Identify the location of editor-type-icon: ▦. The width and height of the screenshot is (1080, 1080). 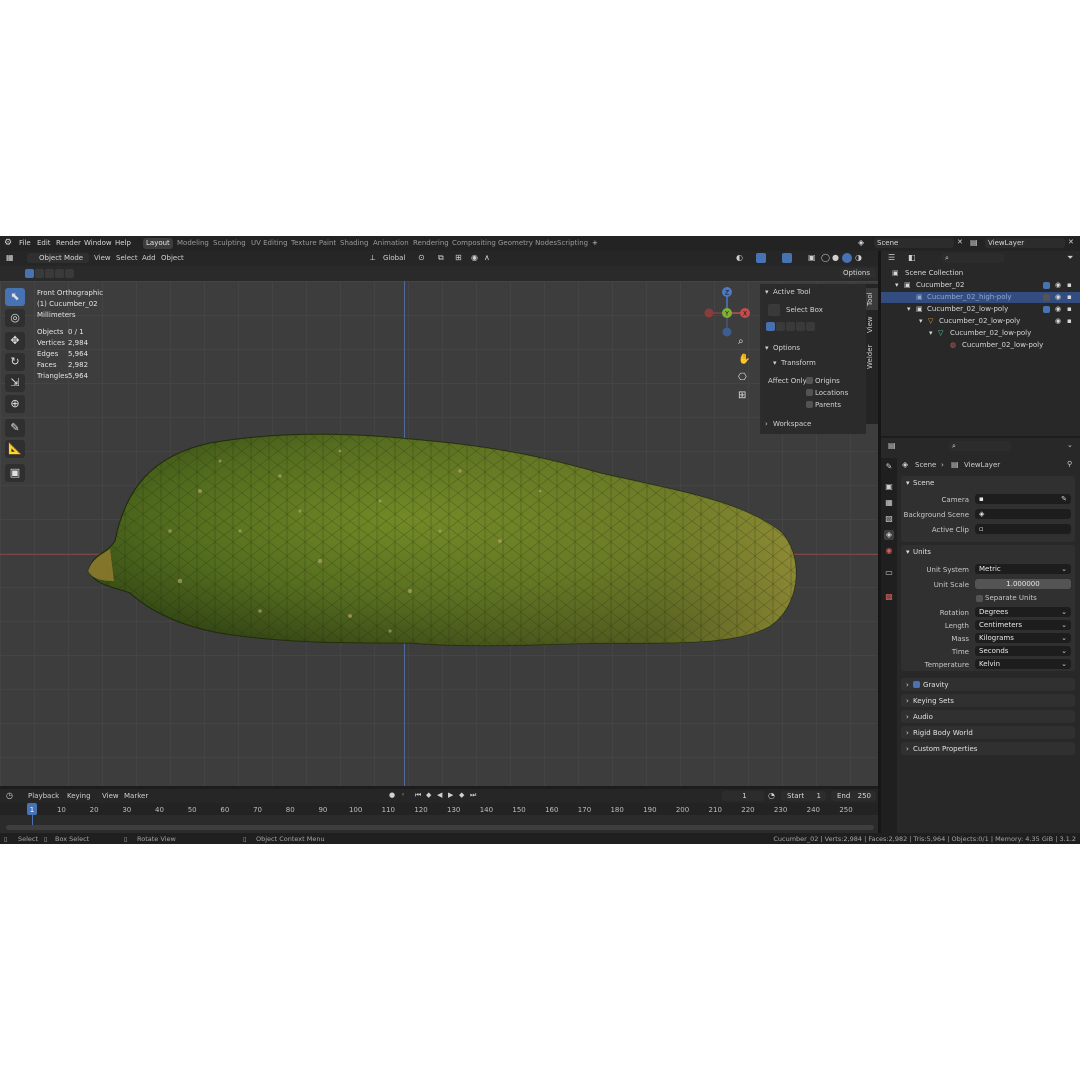
(10, 257).